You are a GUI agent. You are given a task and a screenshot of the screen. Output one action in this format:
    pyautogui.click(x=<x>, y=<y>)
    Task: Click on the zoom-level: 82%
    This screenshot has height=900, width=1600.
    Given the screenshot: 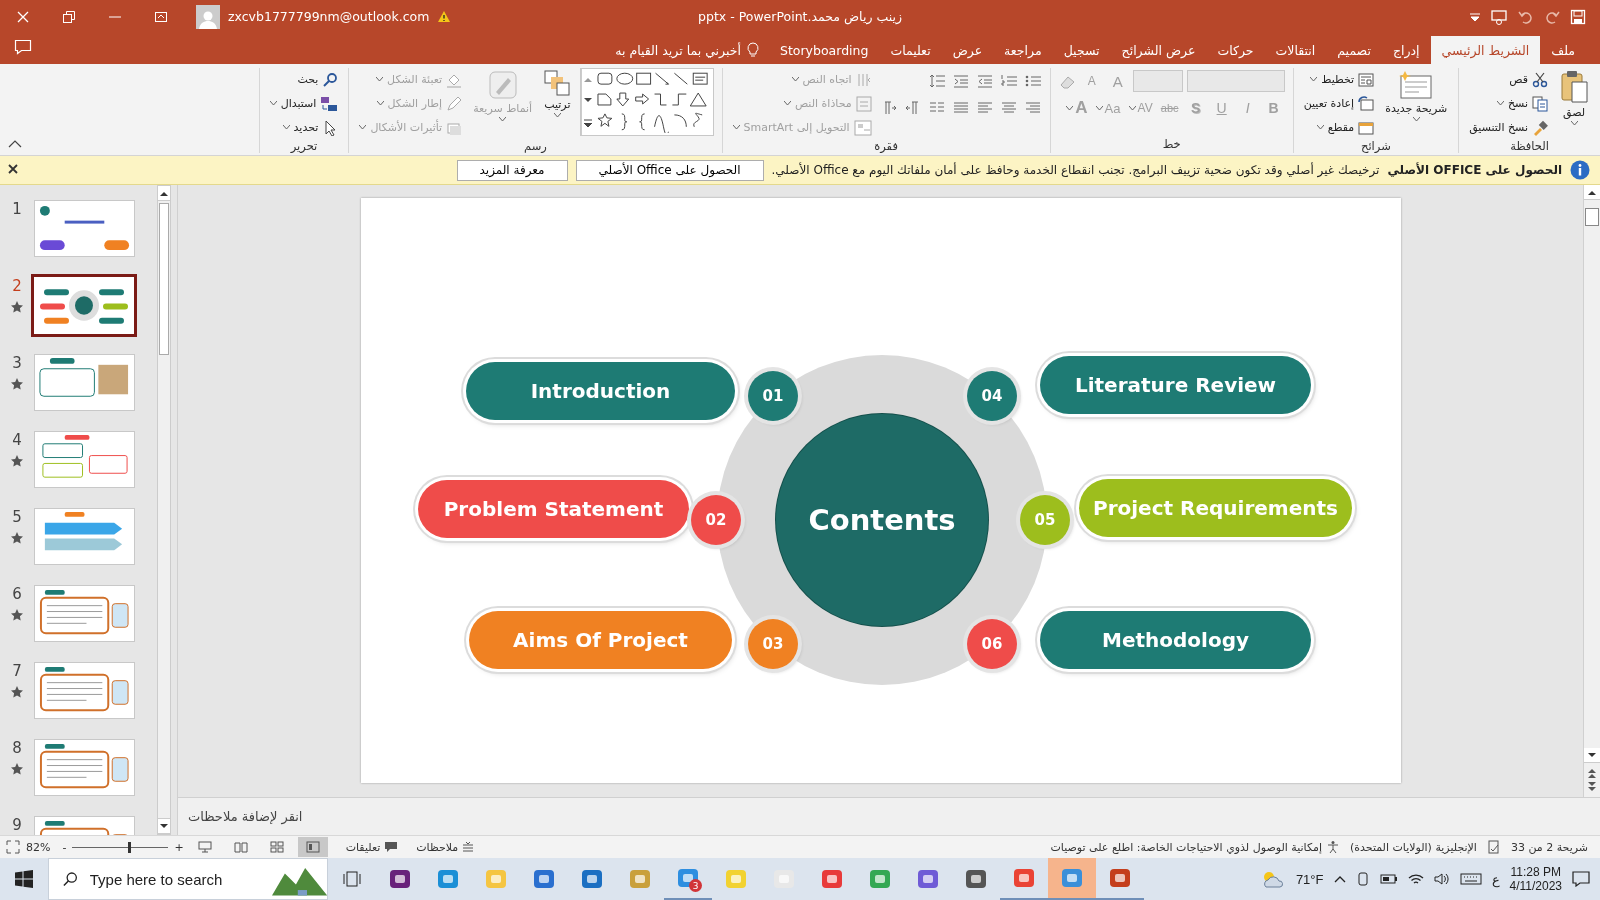 What is the action you would take?
    pyautogui.click(x=38, y=847)
    